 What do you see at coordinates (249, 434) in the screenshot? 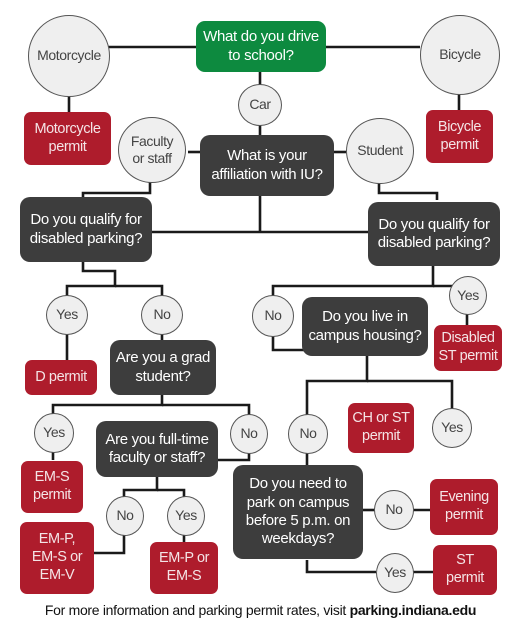
I see `answer-grad-no: No` at bounding box center [249, 434].